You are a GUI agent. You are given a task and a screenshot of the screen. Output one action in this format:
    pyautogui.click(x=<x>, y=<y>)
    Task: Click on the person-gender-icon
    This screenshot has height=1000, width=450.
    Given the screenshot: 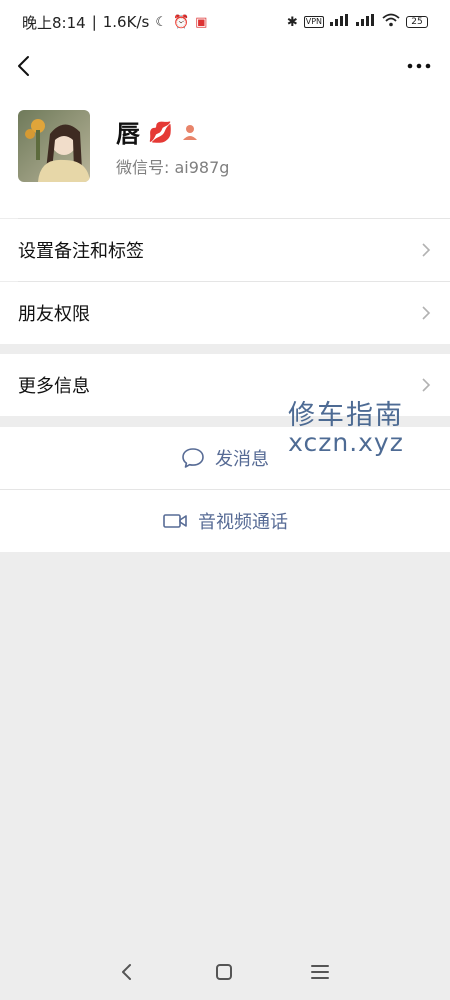 What is the action you would take?
    pyautogui.click(x=189, y=132)
    